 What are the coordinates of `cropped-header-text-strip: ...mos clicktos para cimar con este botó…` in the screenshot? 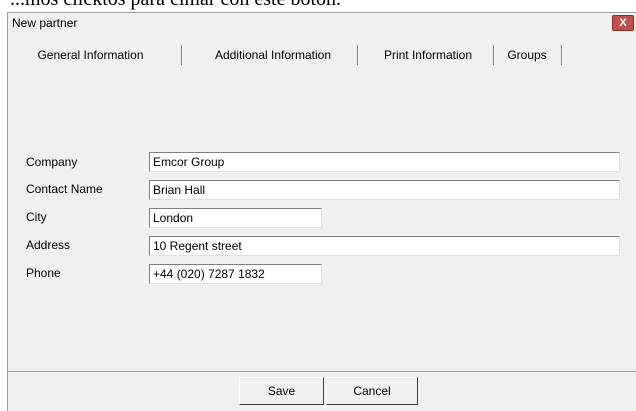 It's located at (318, 6).